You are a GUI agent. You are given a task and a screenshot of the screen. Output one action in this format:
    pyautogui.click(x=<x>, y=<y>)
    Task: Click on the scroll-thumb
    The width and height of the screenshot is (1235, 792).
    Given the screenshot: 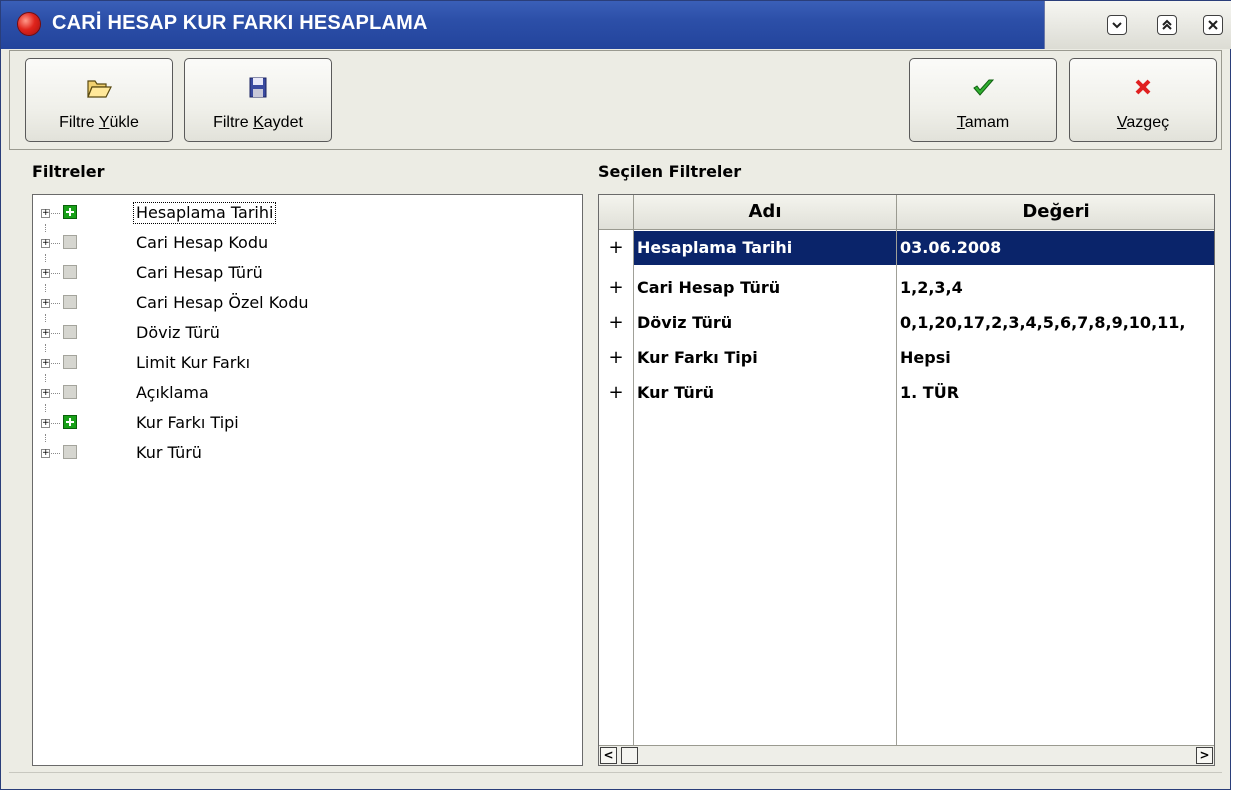 What is the action you would take?
    pyautogui.click(x=629, y=755)
    